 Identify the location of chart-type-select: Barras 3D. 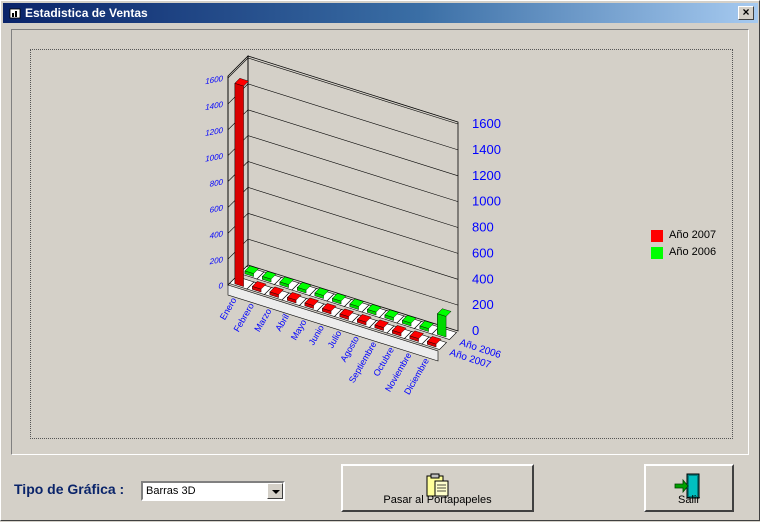
(213, 491).